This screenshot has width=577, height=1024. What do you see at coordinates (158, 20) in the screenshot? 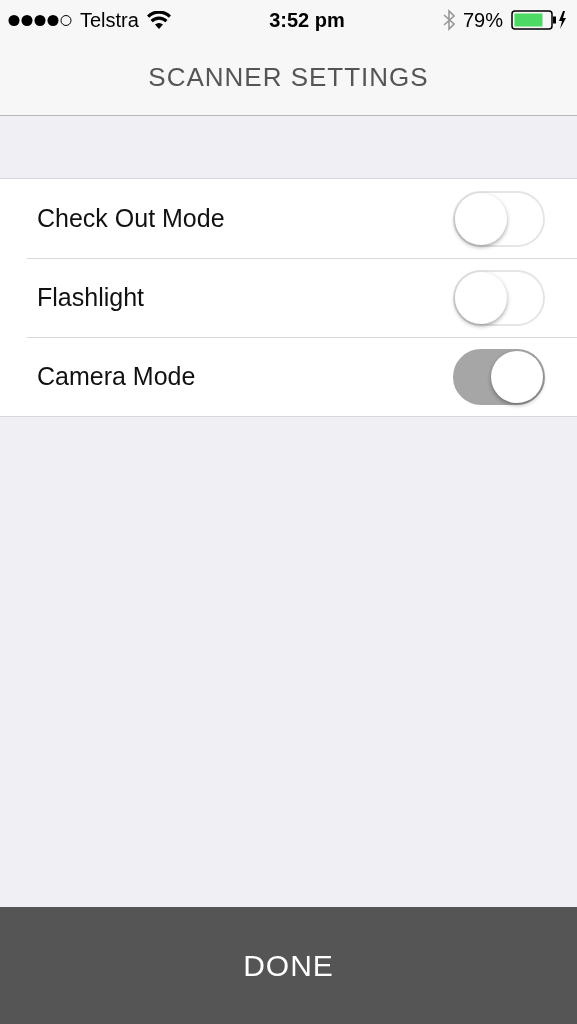
I see `wifi-icon` at bounding box center [158, 20].